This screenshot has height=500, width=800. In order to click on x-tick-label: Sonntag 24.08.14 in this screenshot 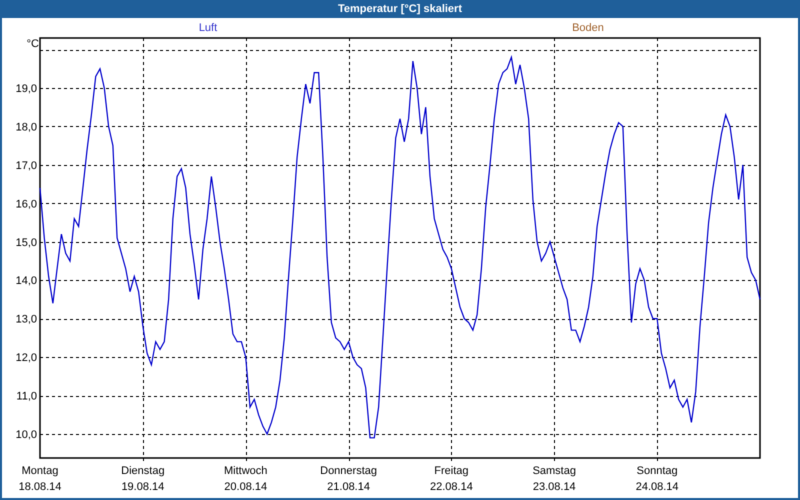, I will do `click(657, 479)`.